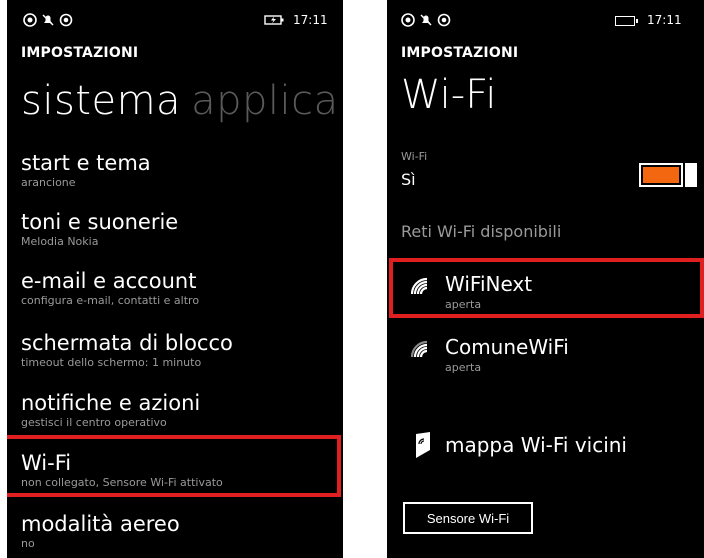 Image resolution: width=704 pixels, height=558 pixels. What do you see at coordinates (414, 156) in the screenshot?
I see `wifi-toggle-label: Wi-Fi` at bounding box center [414, 156].